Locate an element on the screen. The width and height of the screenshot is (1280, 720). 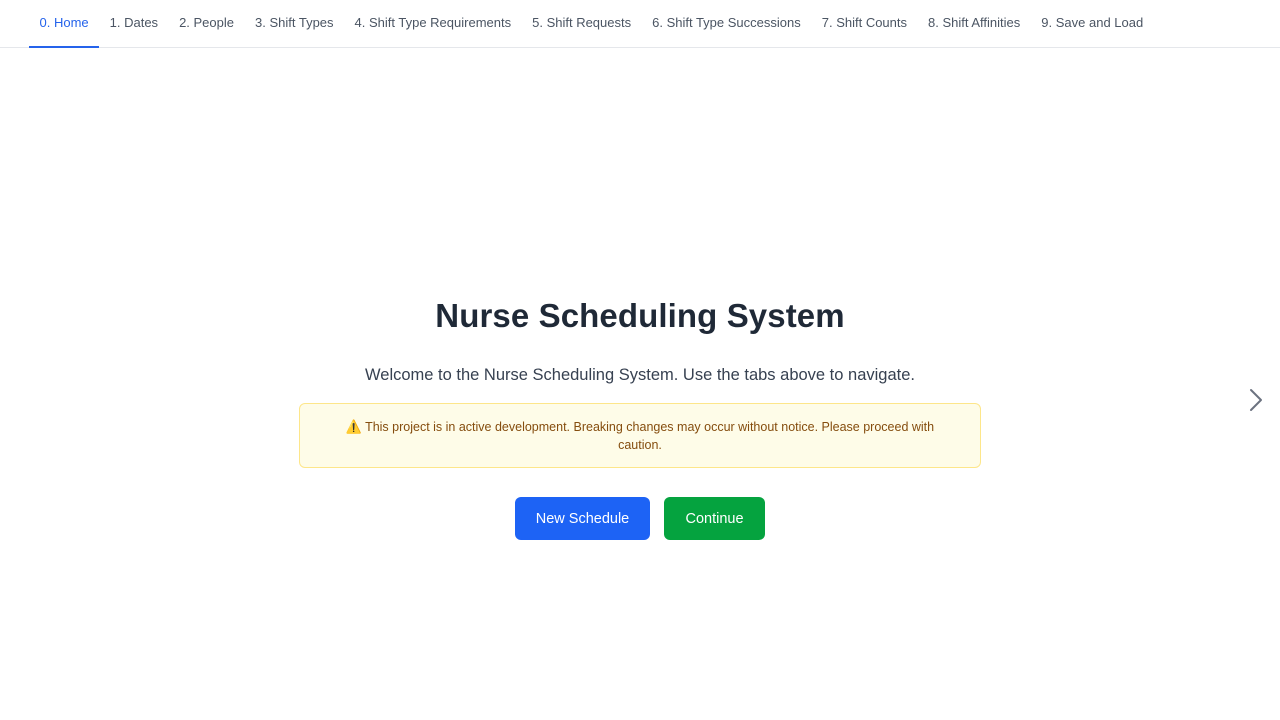
new-schedule-button: New Schedule is located at coordinates (582, 518).